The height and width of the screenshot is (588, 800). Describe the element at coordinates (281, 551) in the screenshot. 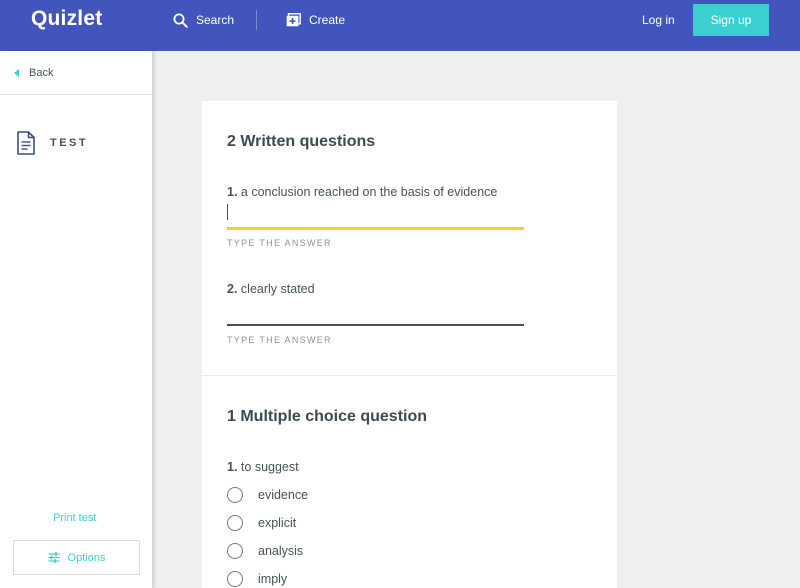

I see `choice-label: analysis` at that location.